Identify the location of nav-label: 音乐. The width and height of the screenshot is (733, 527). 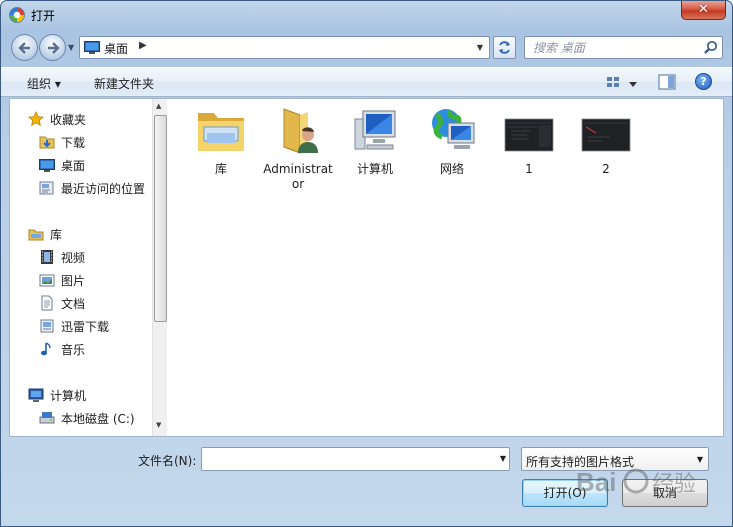
(73, 349).